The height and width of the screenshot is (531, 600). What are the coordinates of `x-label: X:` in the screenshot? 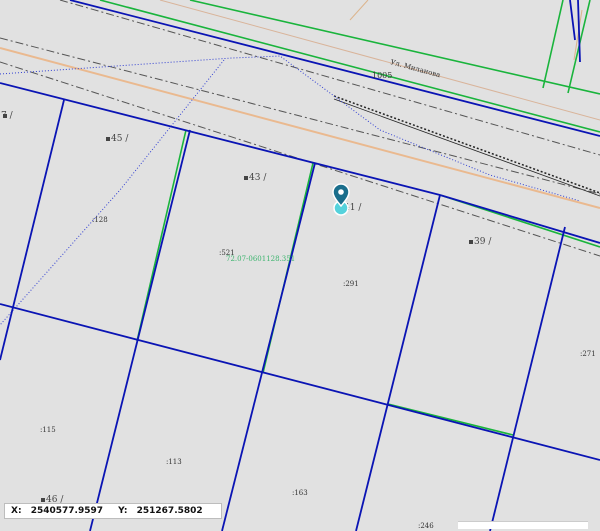 It's located at (16, 511).